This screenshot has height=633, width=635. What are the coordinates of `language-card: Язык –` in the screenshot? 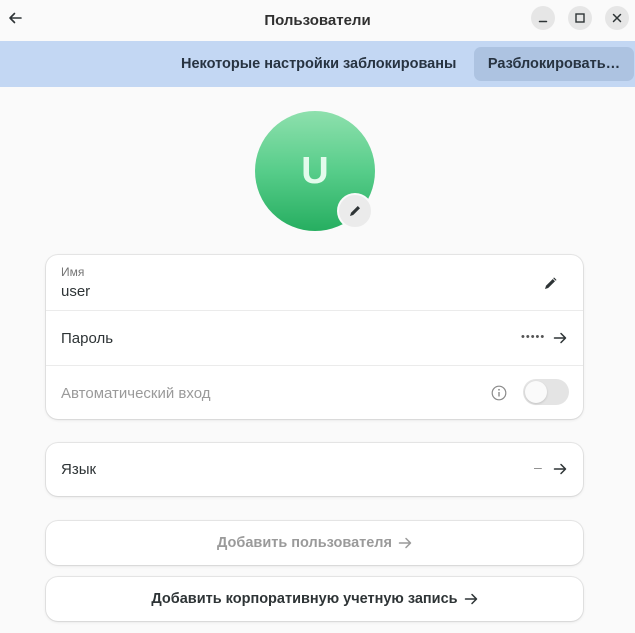 It's located at (314, 469).